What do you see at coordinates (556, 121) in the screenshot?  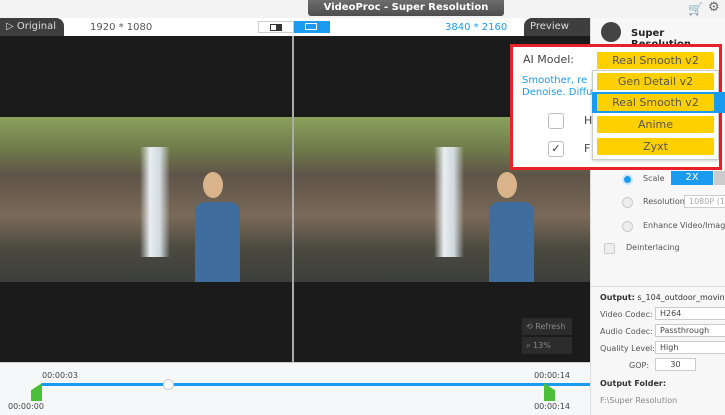 I see `checkbox-h` at bounding box center [556, 121].